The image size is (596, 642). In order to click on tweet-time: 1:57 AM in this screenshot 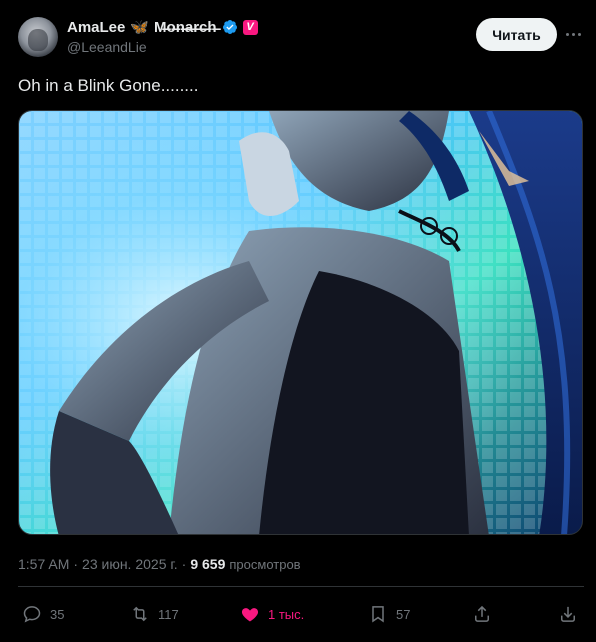, I will do `click(43, 564)`.